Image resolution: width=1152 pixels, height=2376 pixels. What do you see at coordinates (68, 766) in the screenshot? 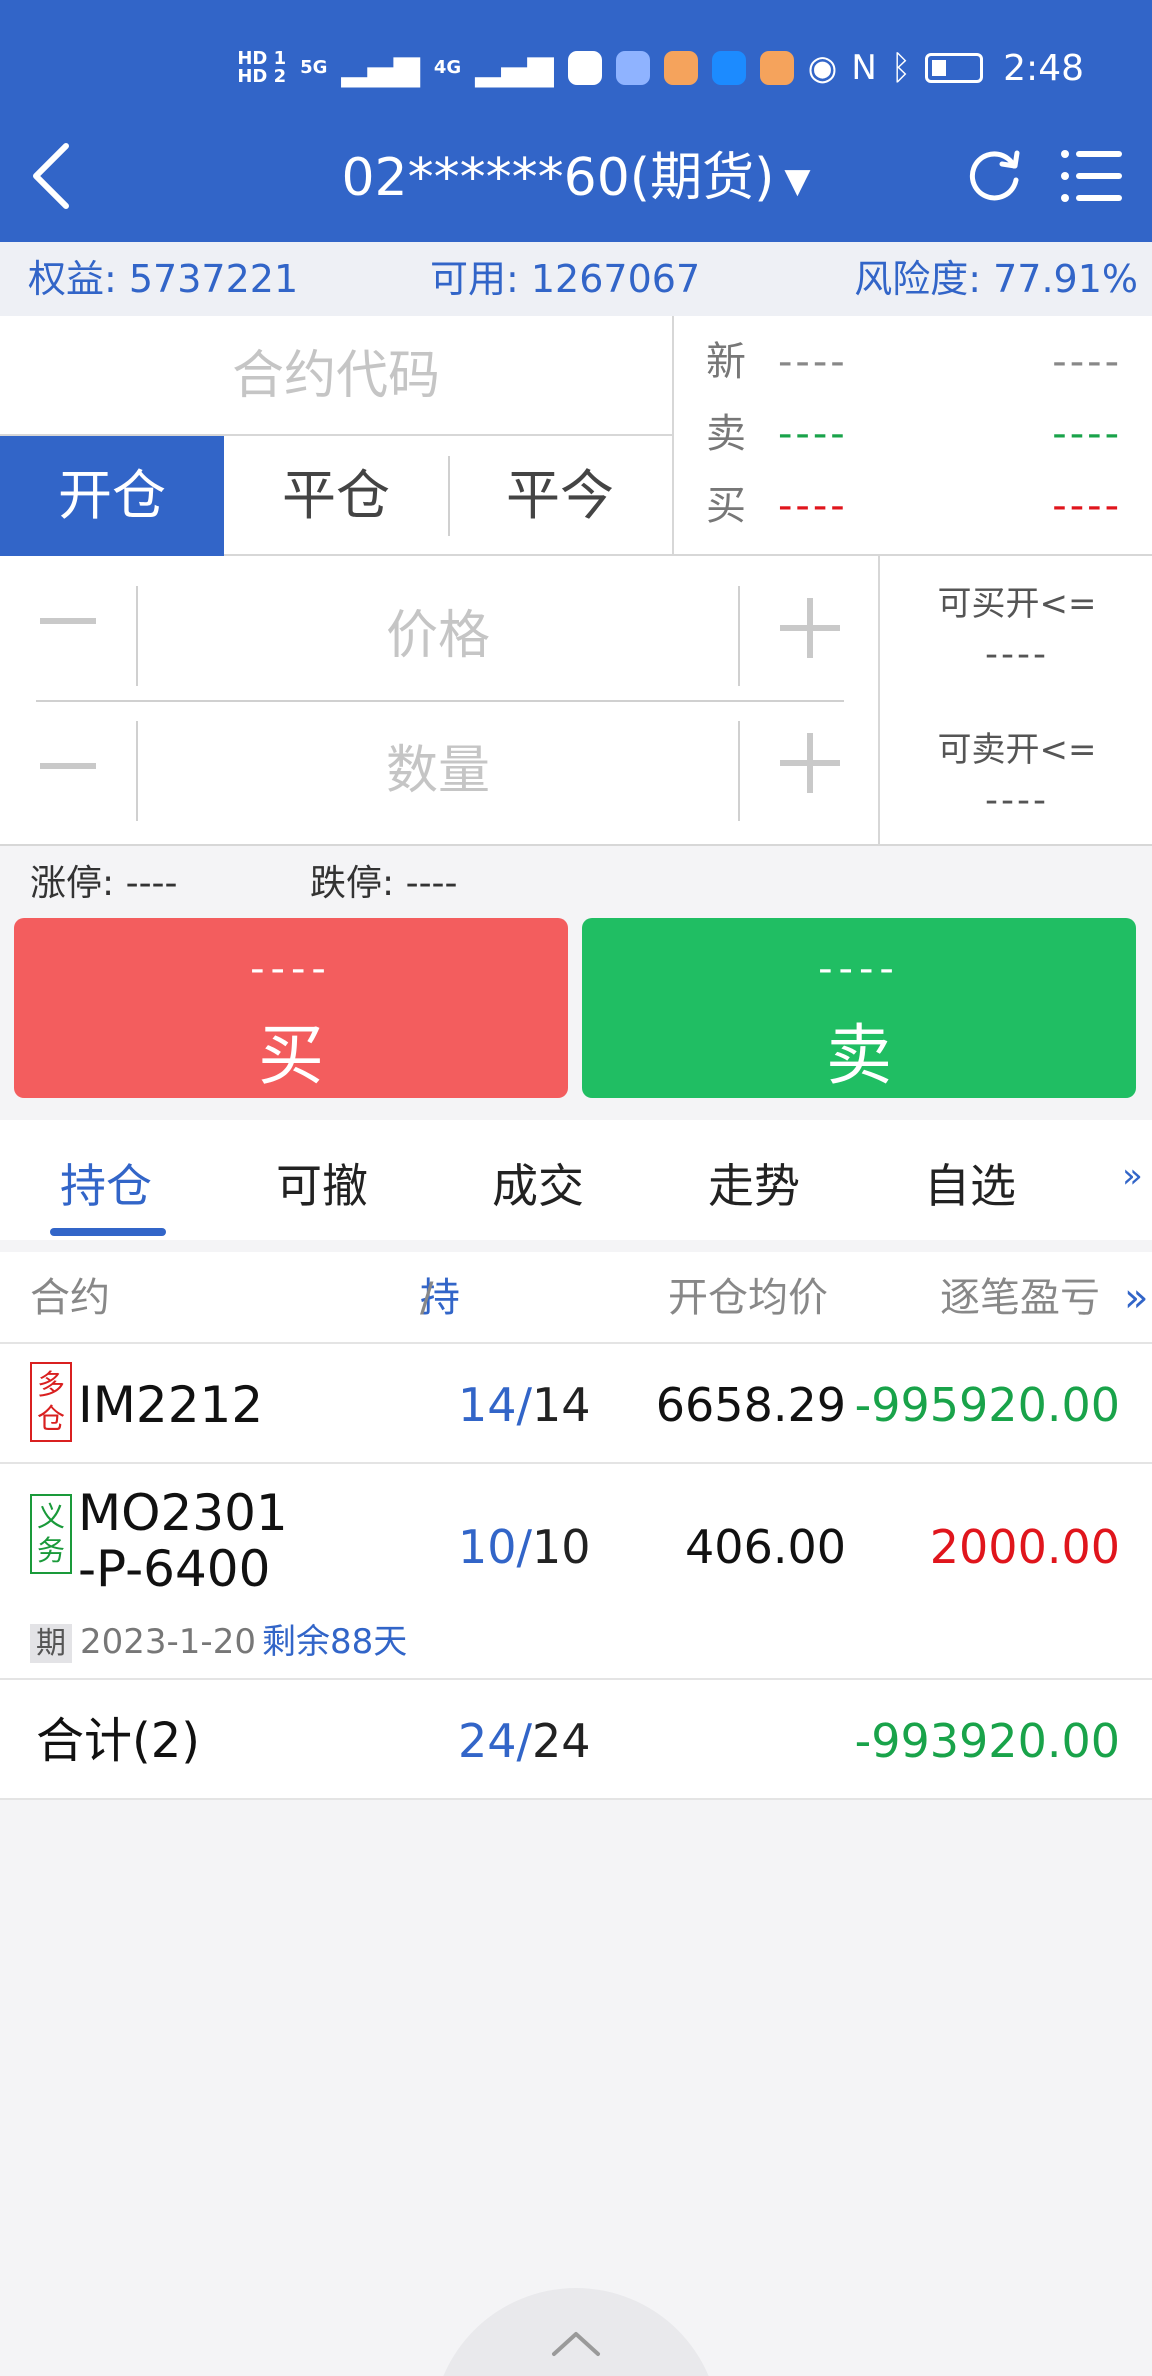
I see `qty-minus-button` at bounding box center [68, 766].